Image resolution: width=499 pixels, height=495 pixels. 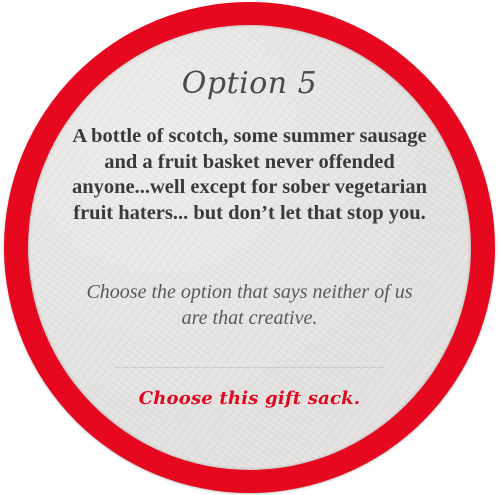 I want to click on dotted-divider, so click(x=249, y=367).